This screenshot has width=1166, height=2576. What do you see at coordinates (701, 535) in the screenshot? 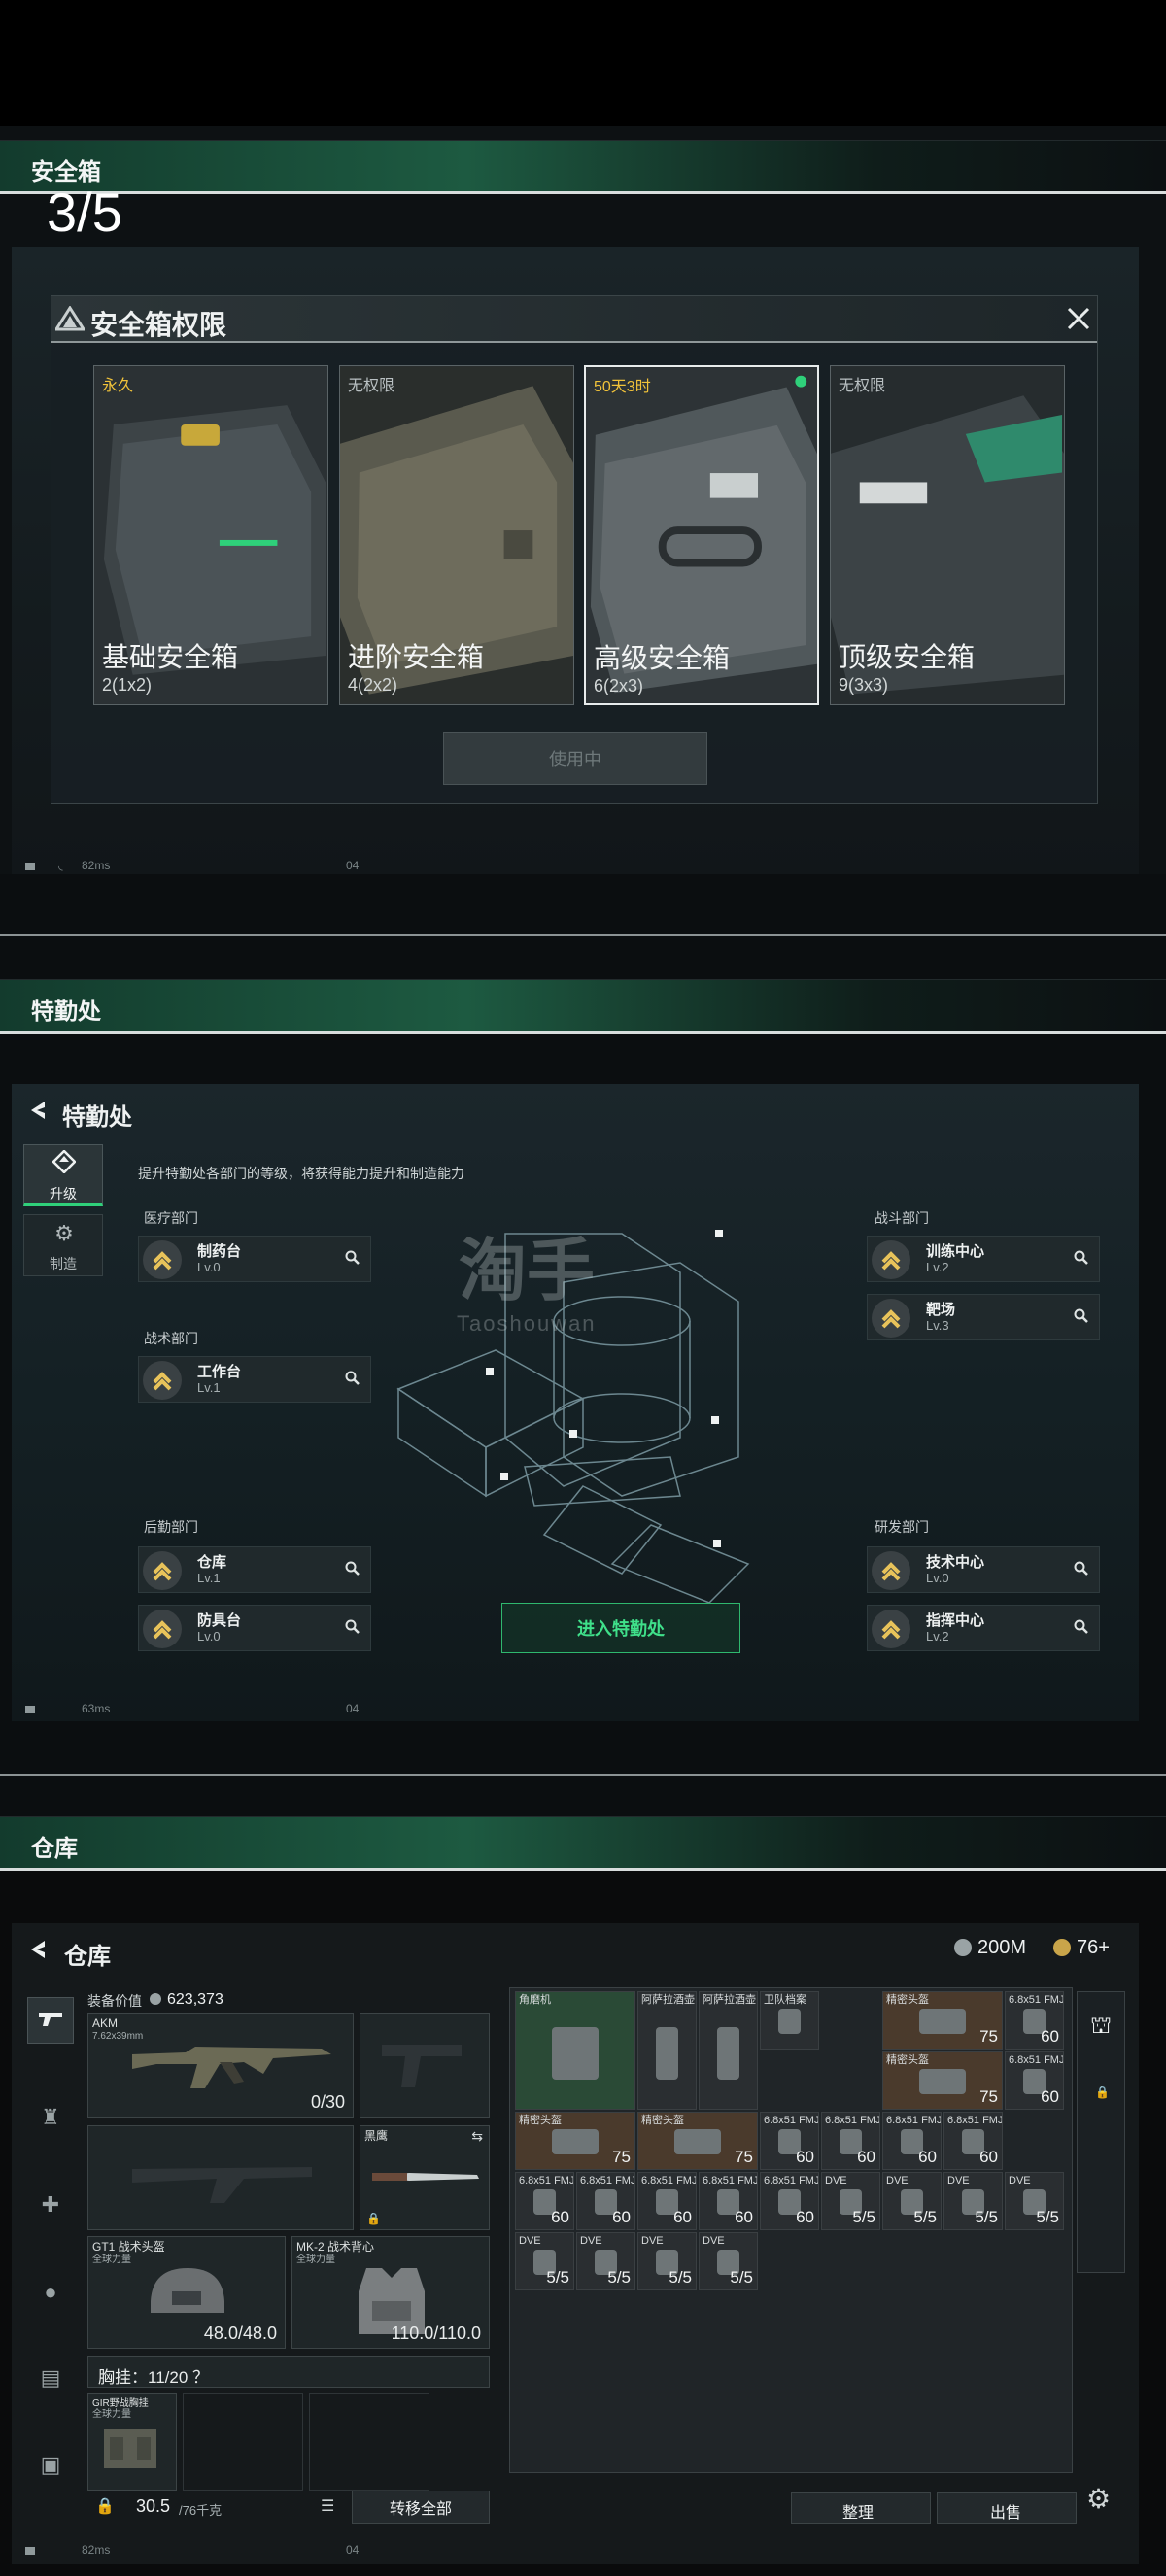
I see `safebox-card-premium: 50天3时 高级安全箱 6(2x3)` at bounding box center [701, 535].